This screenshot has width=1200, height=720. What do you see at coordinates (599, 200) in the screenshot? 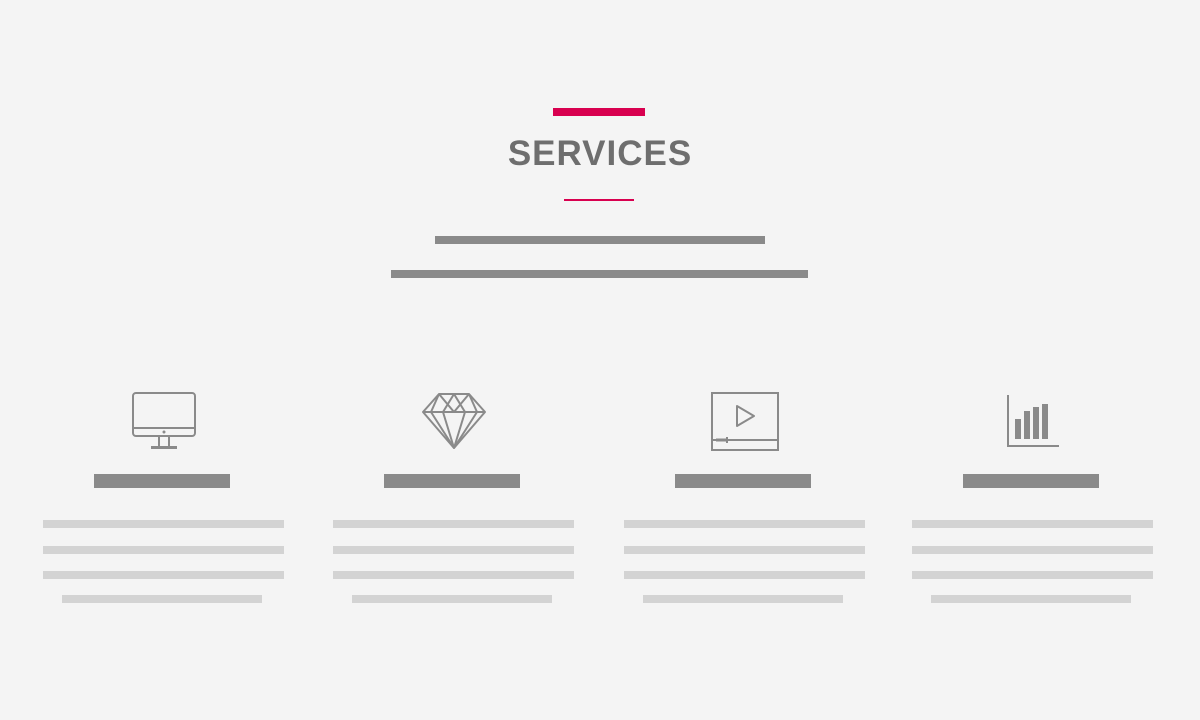
I see `title-accent-bar-bottom` at bounding box center [599, 200].